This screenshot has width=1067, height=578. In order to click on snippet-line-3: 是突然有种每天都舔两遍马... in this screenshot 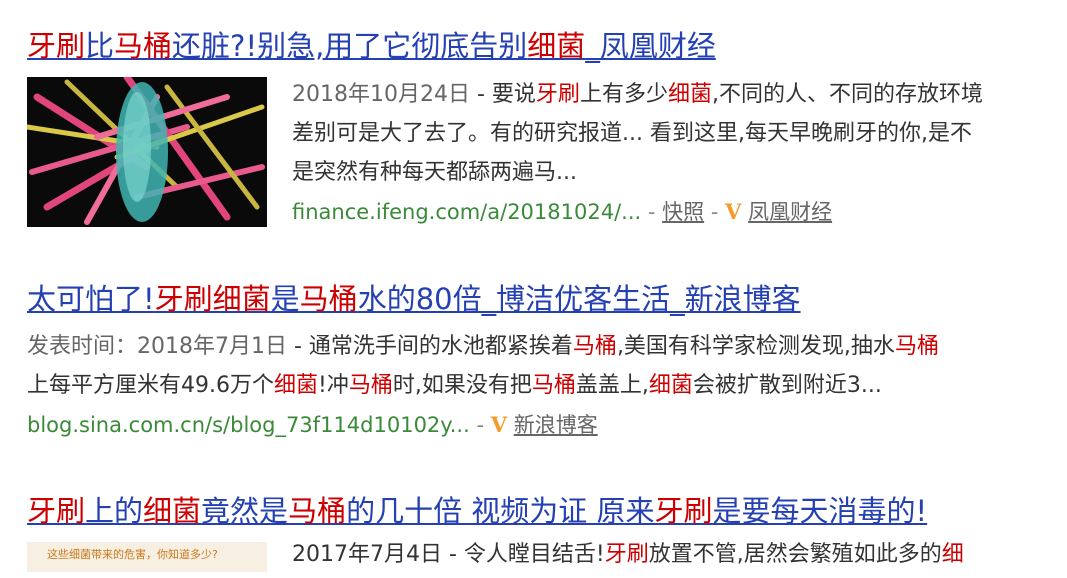, I will do `click(434, 172)`.